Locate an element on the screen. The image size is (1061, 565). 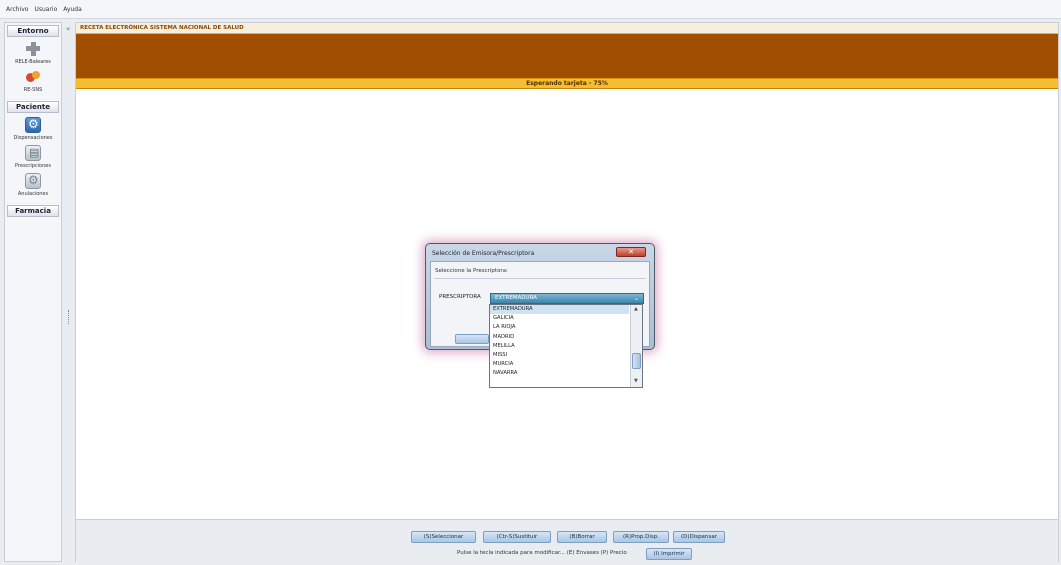
sidebar-item-prescripciones: Prescripciones is located at coordinates (33, 157).